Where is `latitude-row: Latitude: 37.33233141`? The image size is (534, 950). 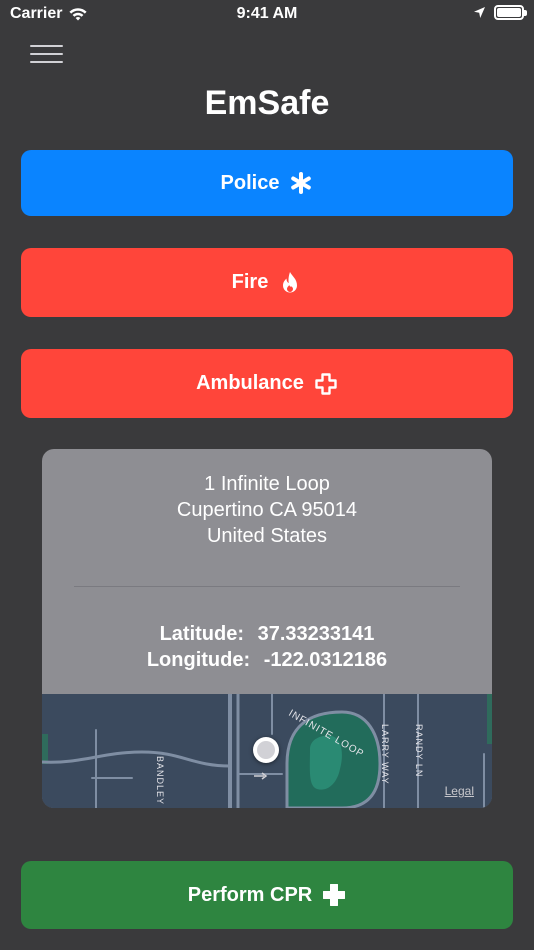
latitude-row: Latitude: 37.33233141 is located at coordinates (267, 634).